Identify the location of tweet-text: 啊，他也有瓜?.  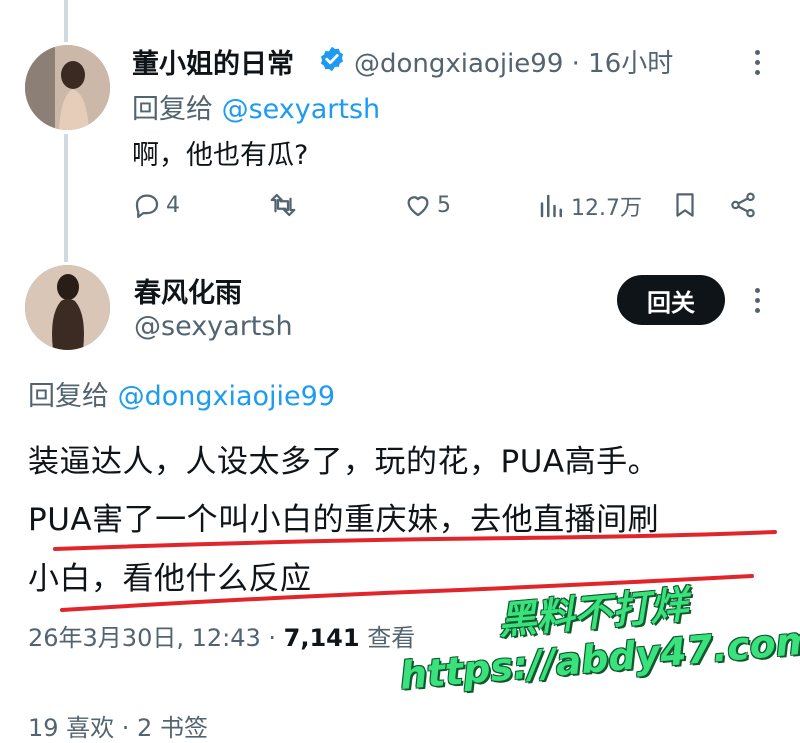
(220, 155).